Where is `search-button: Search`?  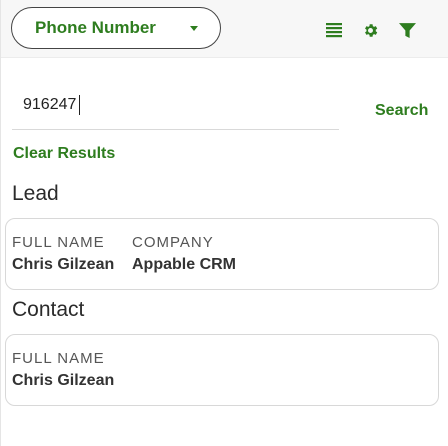
search-button: Search is located at coordinates (401, 111).